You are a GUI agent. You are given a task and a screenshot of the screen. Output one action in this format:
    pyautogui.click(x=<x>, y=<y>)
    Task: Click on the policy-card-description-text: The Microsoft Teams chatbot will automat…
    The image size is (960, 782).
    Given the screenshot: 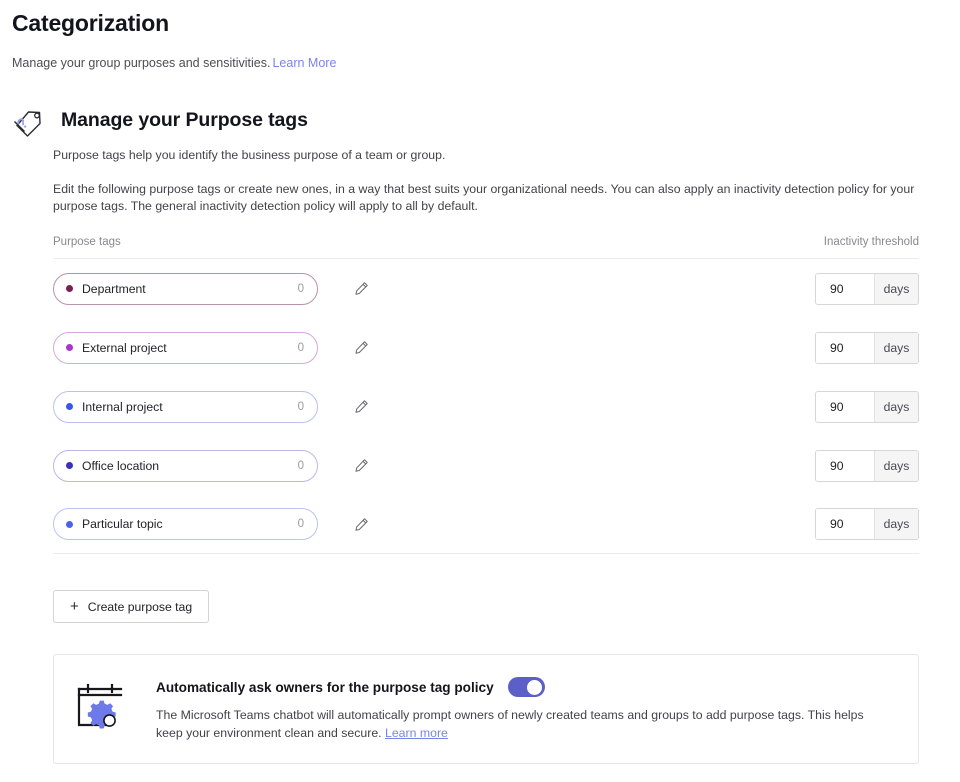 What is the action you would take?
    pyautogui.click(x=510, y=724)
    